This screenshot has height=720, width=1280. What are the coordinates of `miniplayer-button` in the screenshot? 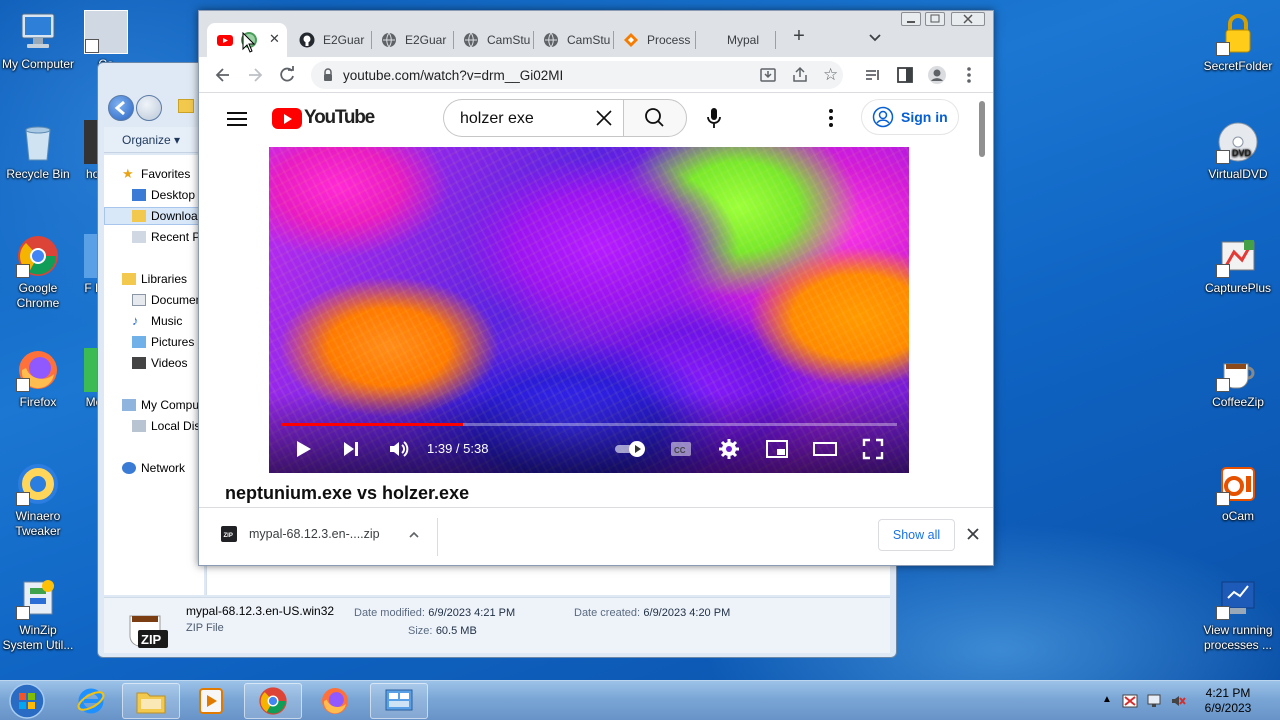 It's located at (777, 449).